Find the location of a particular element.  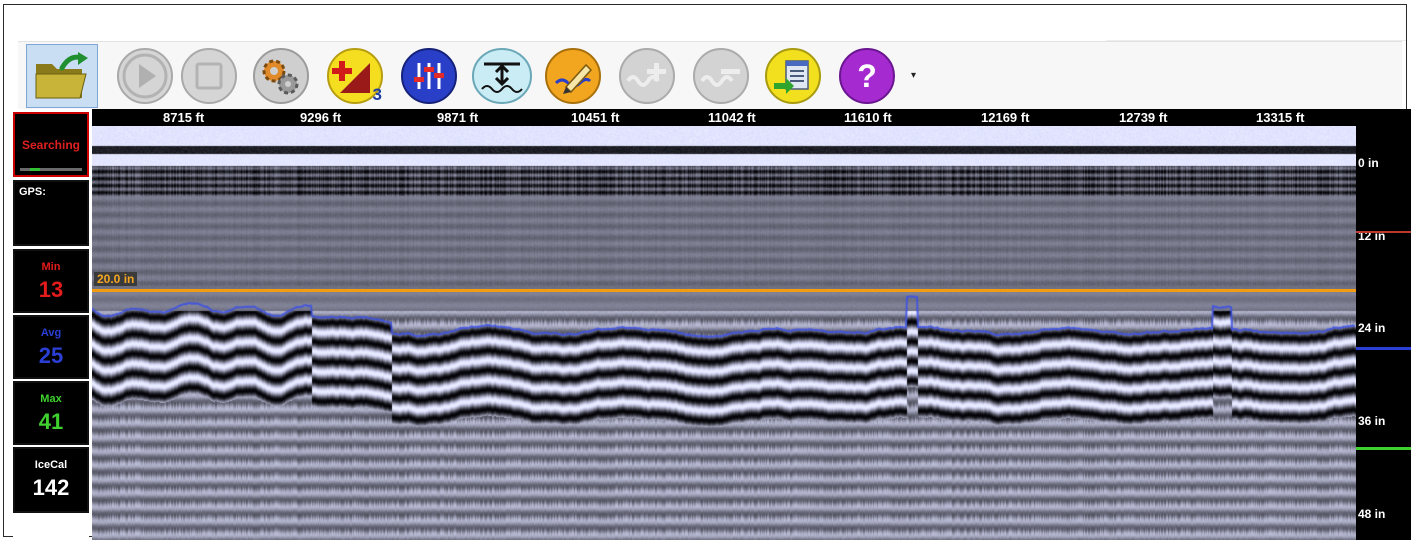

open-folder-button is located at coordinates (62, 76).